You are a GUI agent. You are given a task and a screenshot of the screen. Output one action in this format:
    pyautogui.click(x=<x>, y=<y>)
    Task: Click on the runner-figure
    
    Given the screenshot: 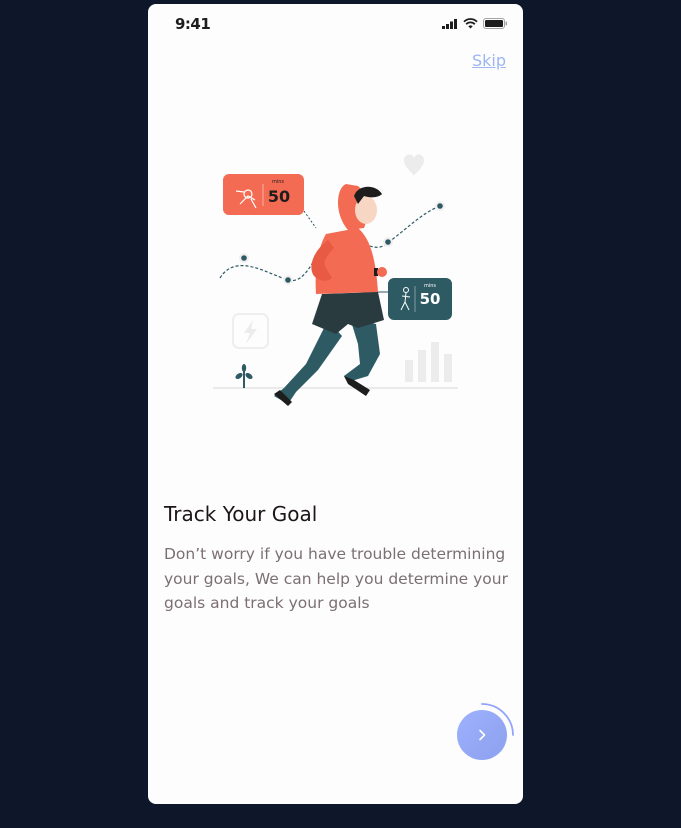 What is the action you would take?
    pyautogui.click(x=330, y=295)
    